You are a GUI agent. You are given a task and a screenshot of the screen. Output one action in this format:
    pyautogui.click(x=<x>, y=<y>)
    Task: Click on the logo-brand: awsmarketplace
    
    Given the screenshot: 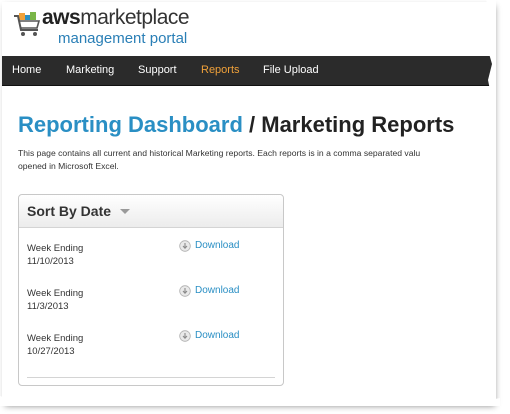 What is the action you would take?
    pyautogui.click(x=116, y=18)
    